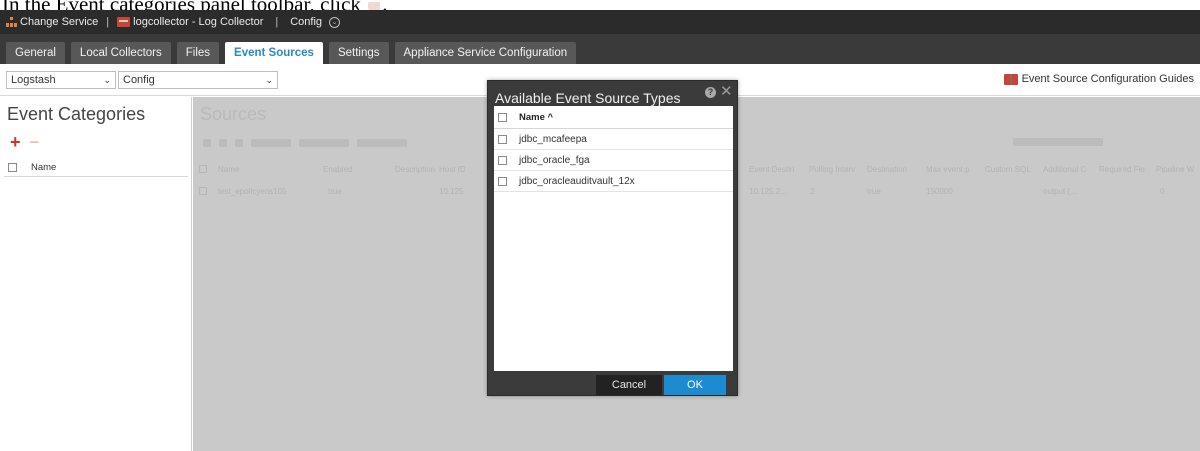  I want to click on tab-settings: Settings, so click(358, 53).